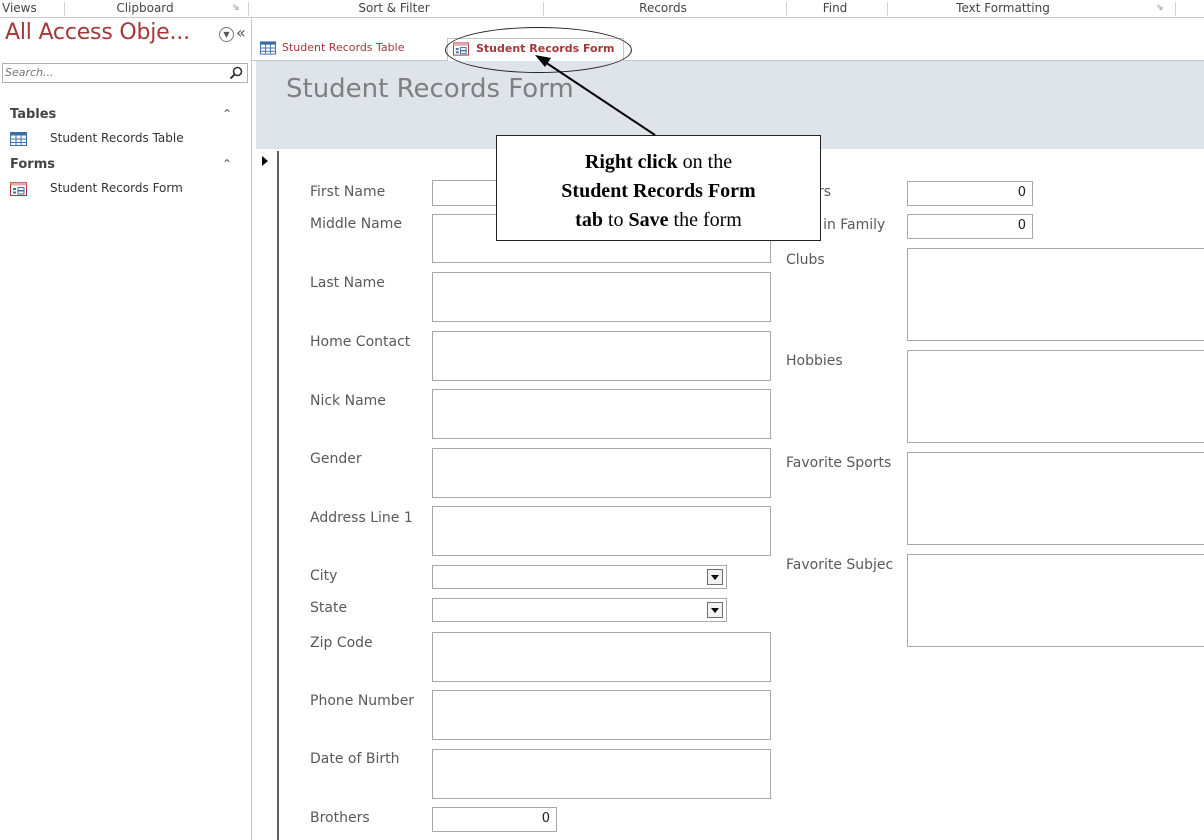 This screenshot has width=1204, height=840. Describe the element at coordinates (1055, 600) in the screenshot. I see `favorite-subject-field` at that location.